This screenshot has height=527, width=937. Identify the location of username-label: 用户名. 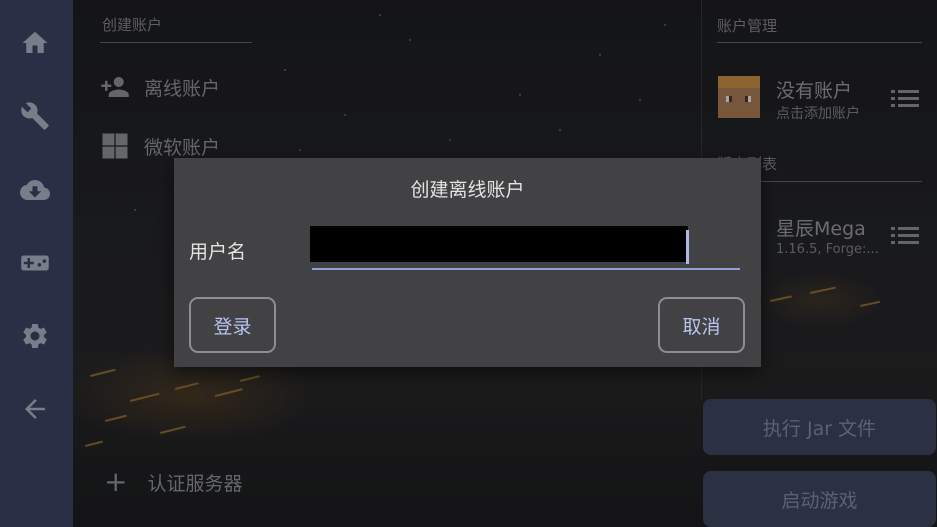
(218, 252).